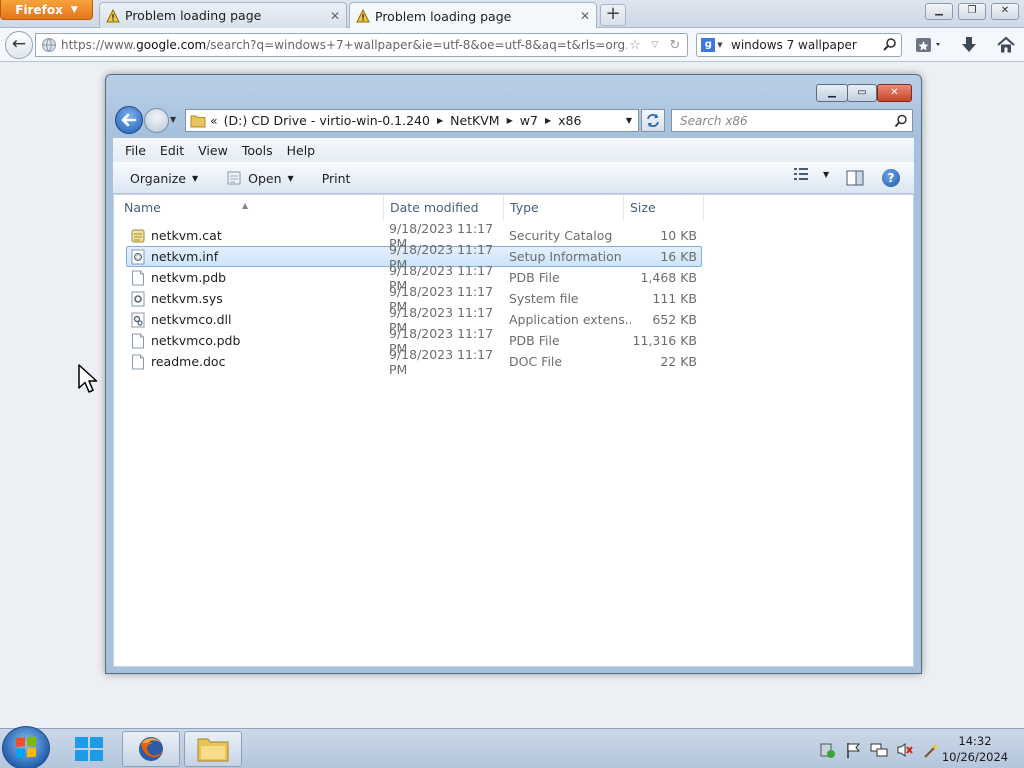 This screenshot has width=1024, height=768. What do you see at coordinates (894, 93) in the screenshot?
I see `explorer-close-button: ✕` at bounding box center [894, 93].